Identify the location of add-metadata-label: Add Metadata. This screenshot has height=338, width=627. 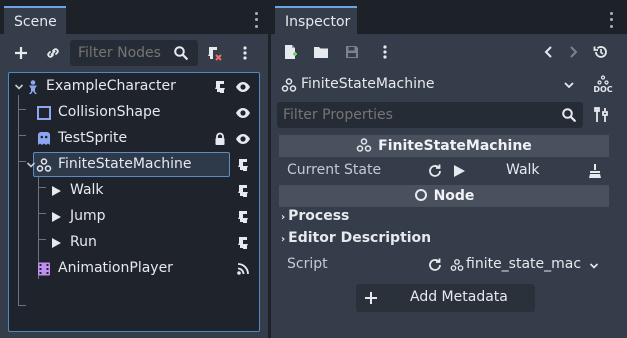
(459, 297).